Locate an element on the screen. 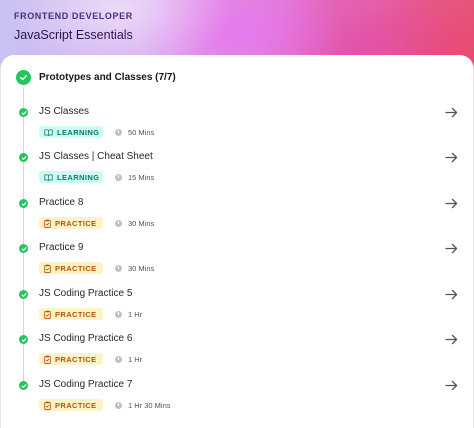 The image size is (474, 428). list-item: JS Coding Practice 5 PRACTICE 1 Hr is located at coordinates (237, 308).